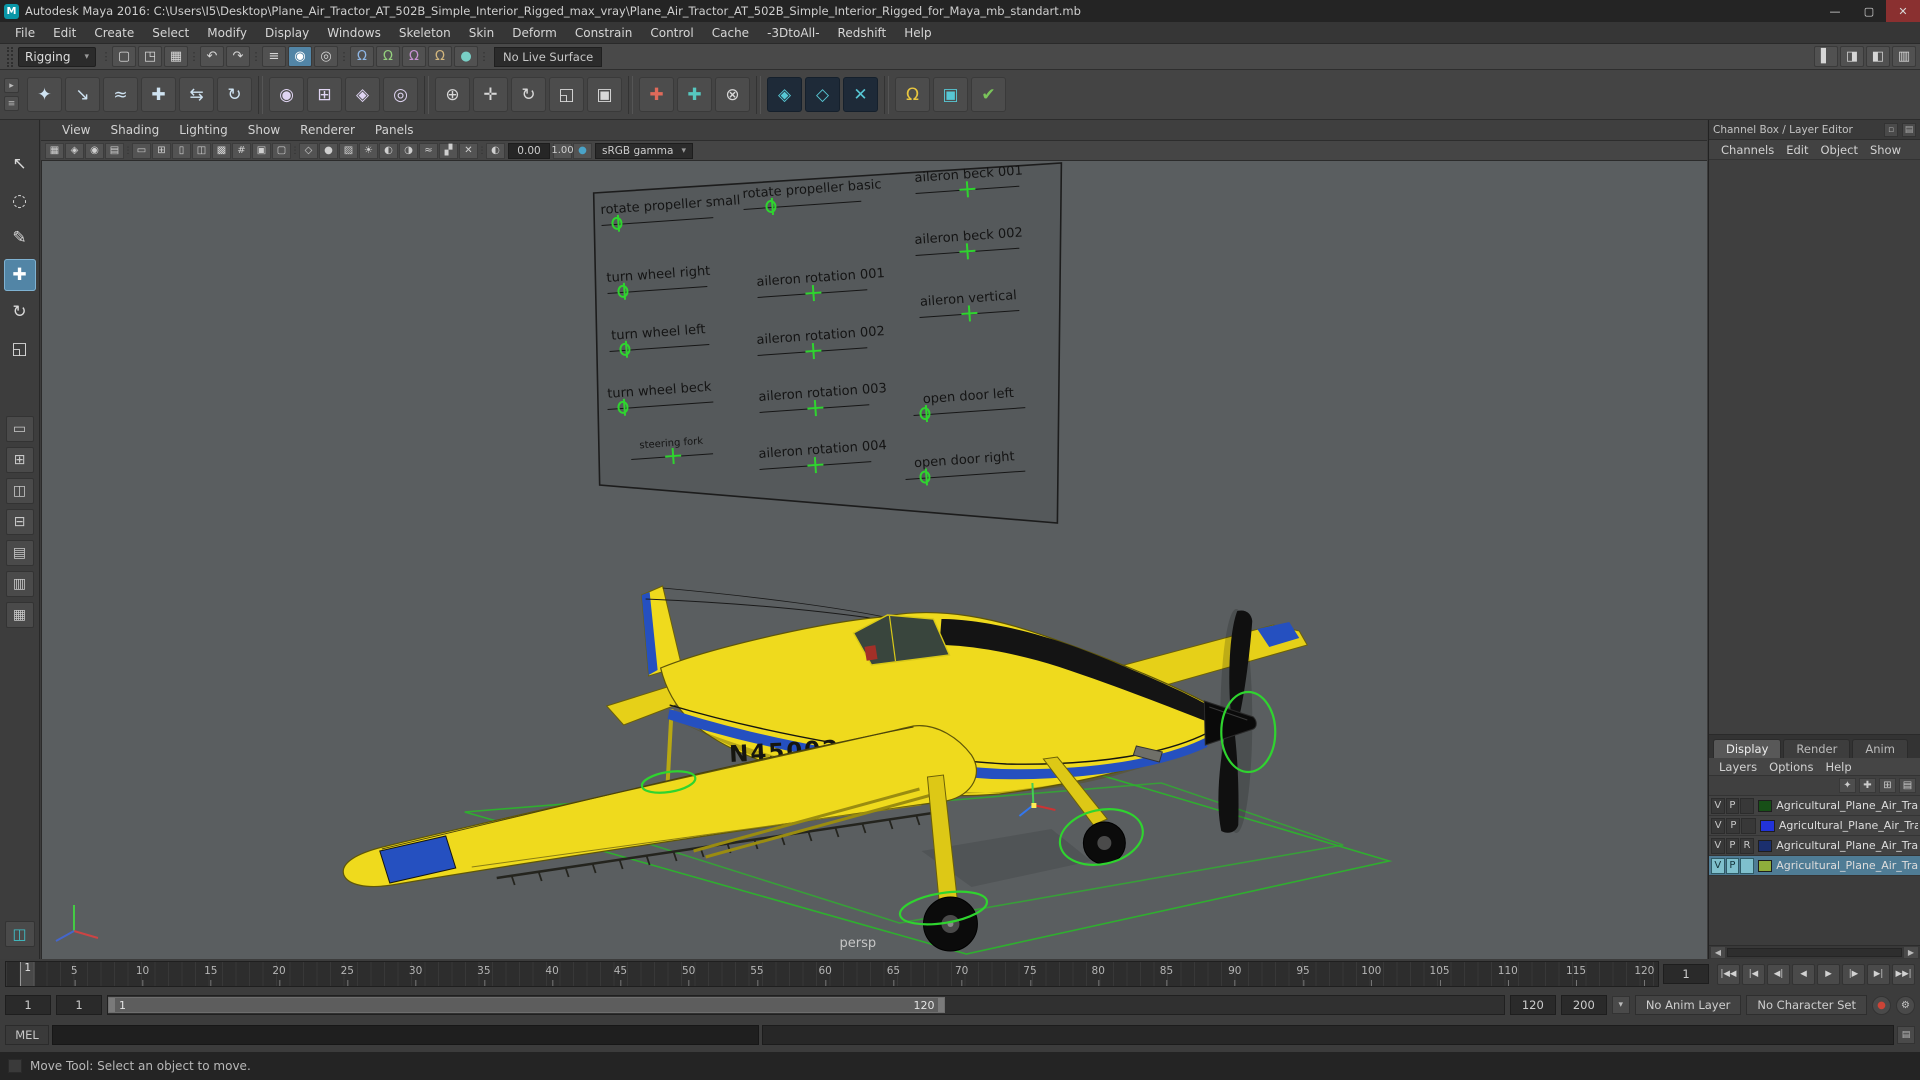 This screenshot has height=1080, width=1920. Describe the element at coordinates (20, 238) in the screenshot. I see `paint-select-tool-icon: ✎` at that location.